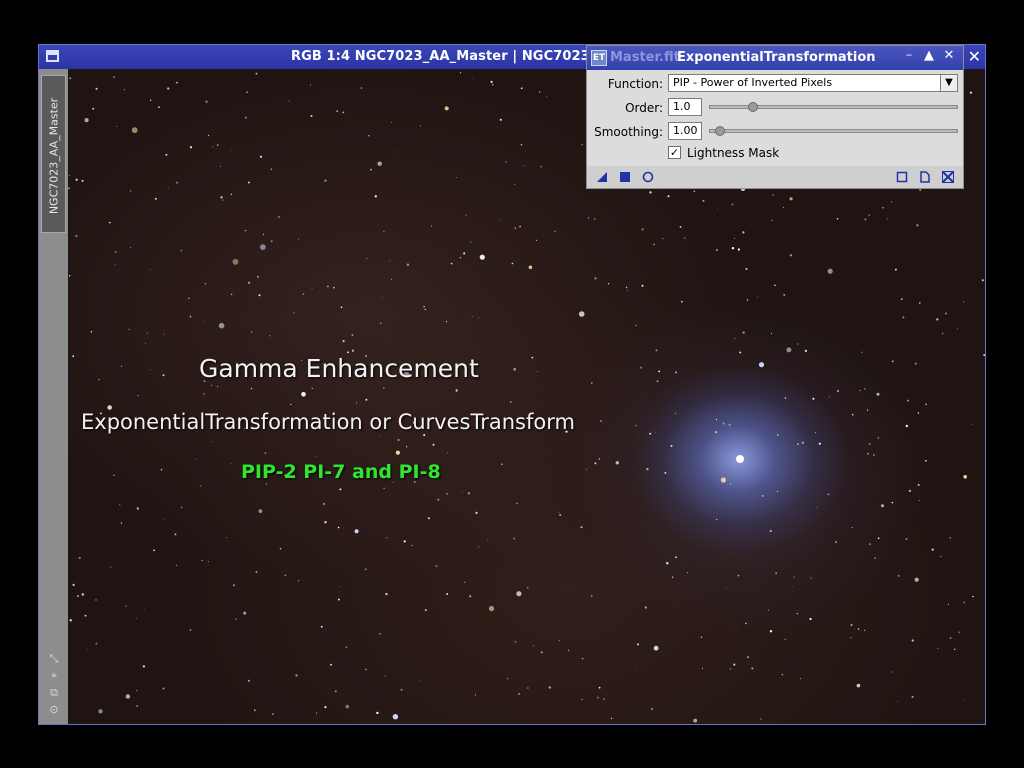 This screenshot has width=1024, height=768. I want to click on fit-icon: ⌖, so click(54, 675).